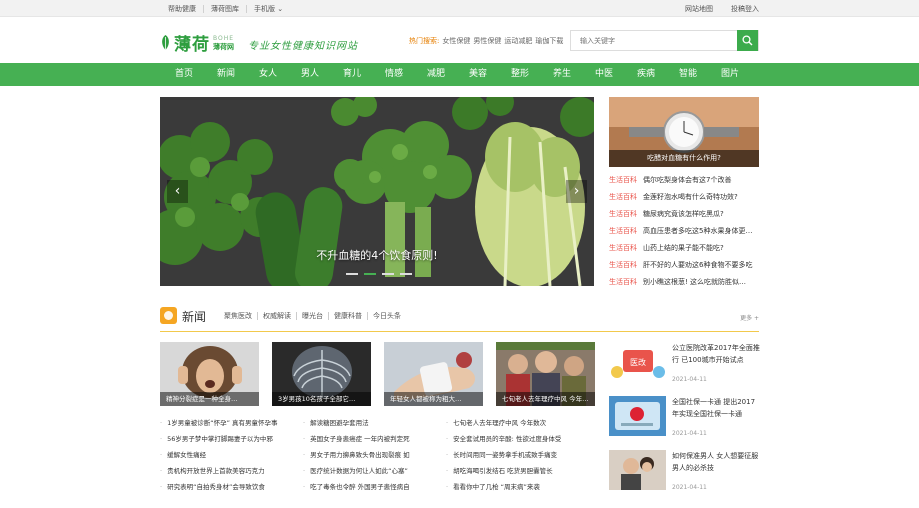  Describe the element at coordinates (478, 74) in the screenshot. I see `nav-item-beauty: 美容` at that location.